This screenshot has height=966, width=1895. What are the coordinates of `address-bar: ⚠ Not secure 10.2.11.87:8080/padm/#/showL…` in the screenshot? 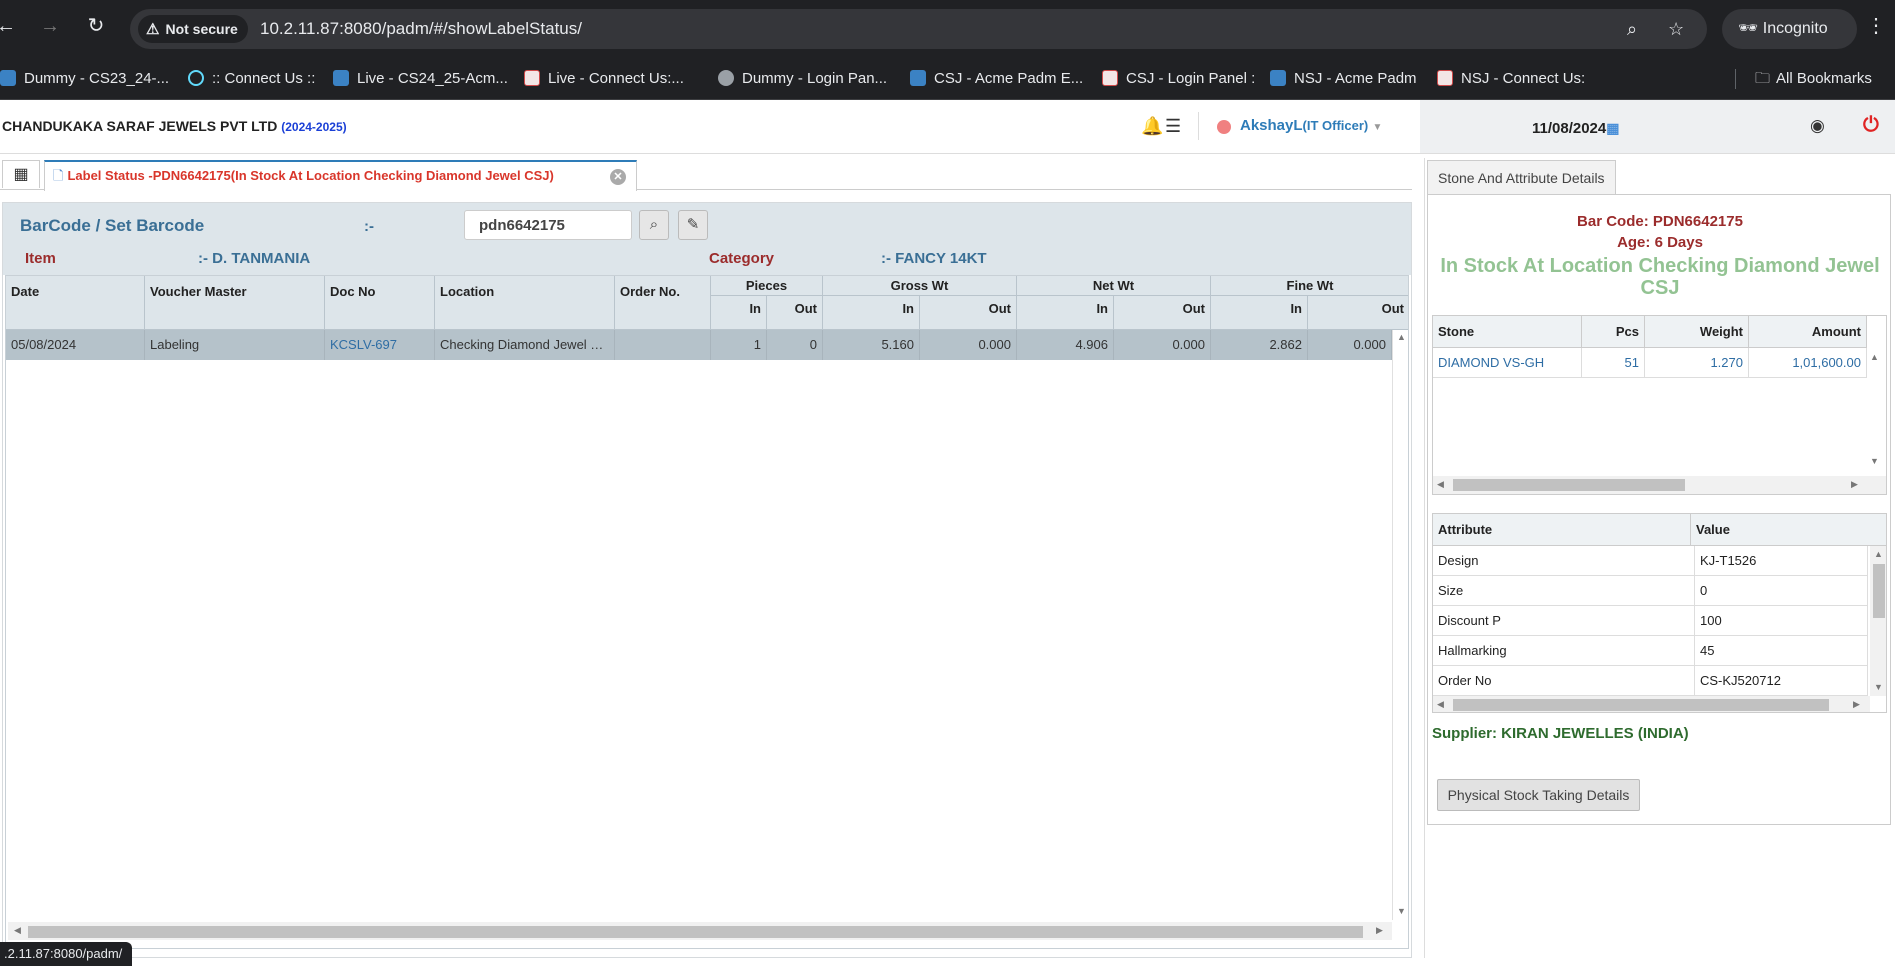 It's located at (918, 29).